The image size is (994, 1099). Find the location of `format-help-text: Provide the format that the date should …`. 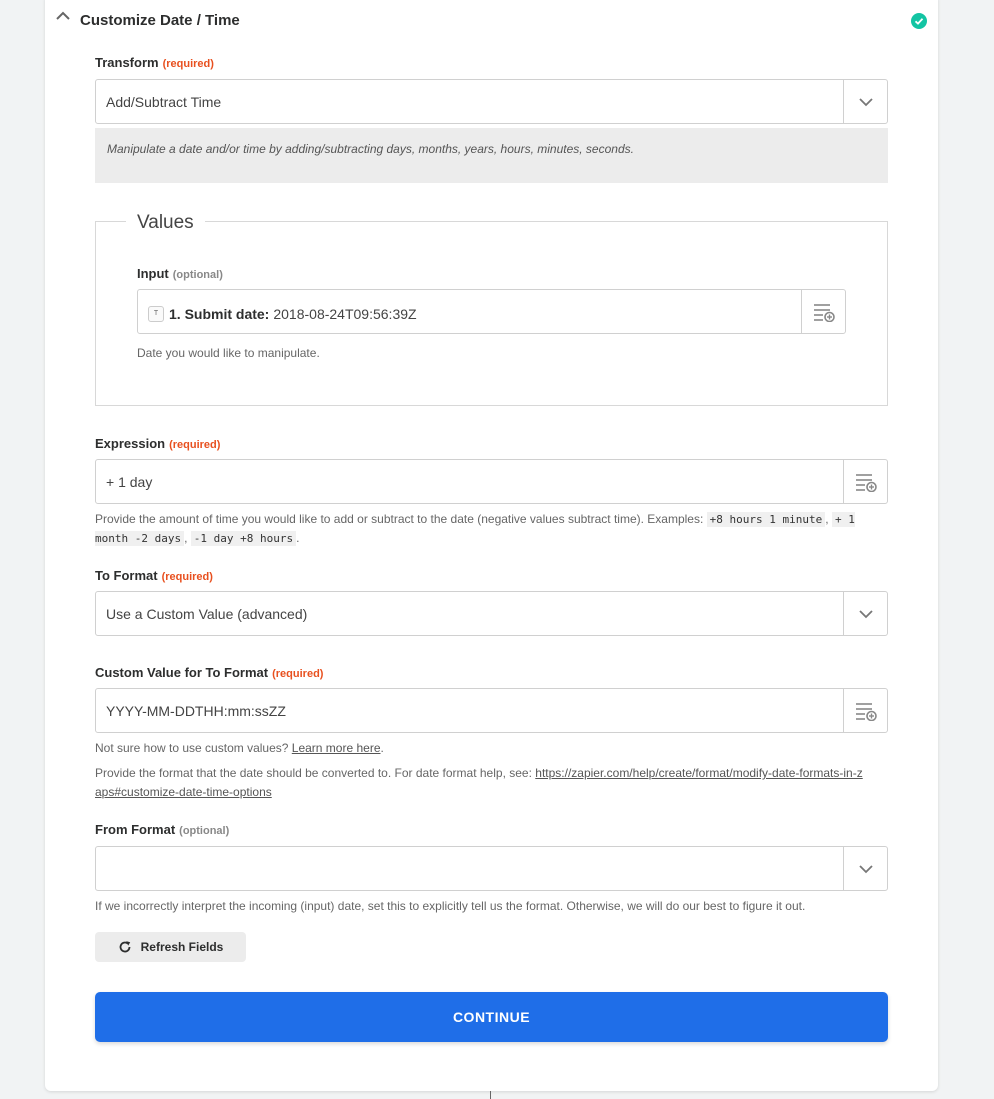

format-help-text: Provide the format that the date should … is located at coordinates (313, 773).